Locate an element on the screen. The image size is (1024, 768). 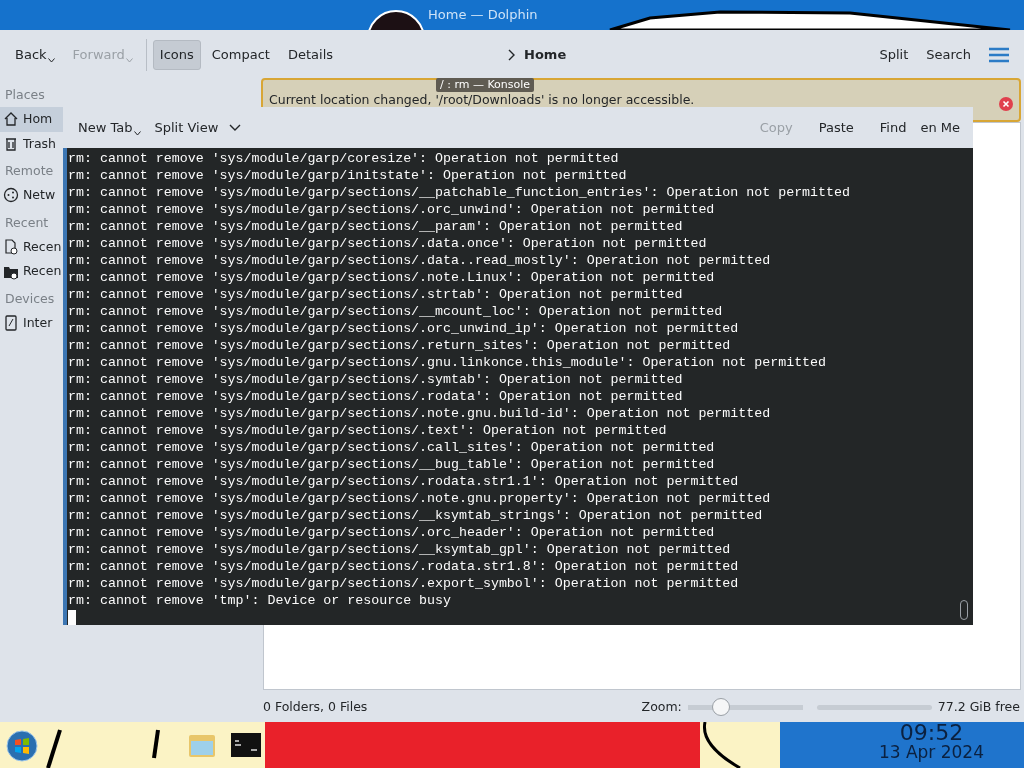
clock-file-icon is located at coordinates (11, 246).